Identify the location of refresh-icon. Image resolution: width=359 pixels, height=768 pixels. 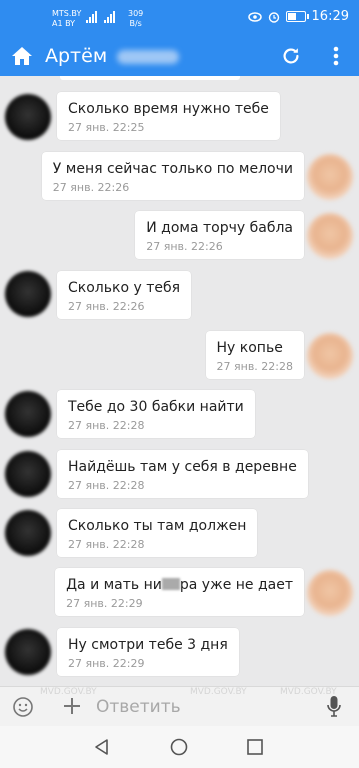
(291, 56).